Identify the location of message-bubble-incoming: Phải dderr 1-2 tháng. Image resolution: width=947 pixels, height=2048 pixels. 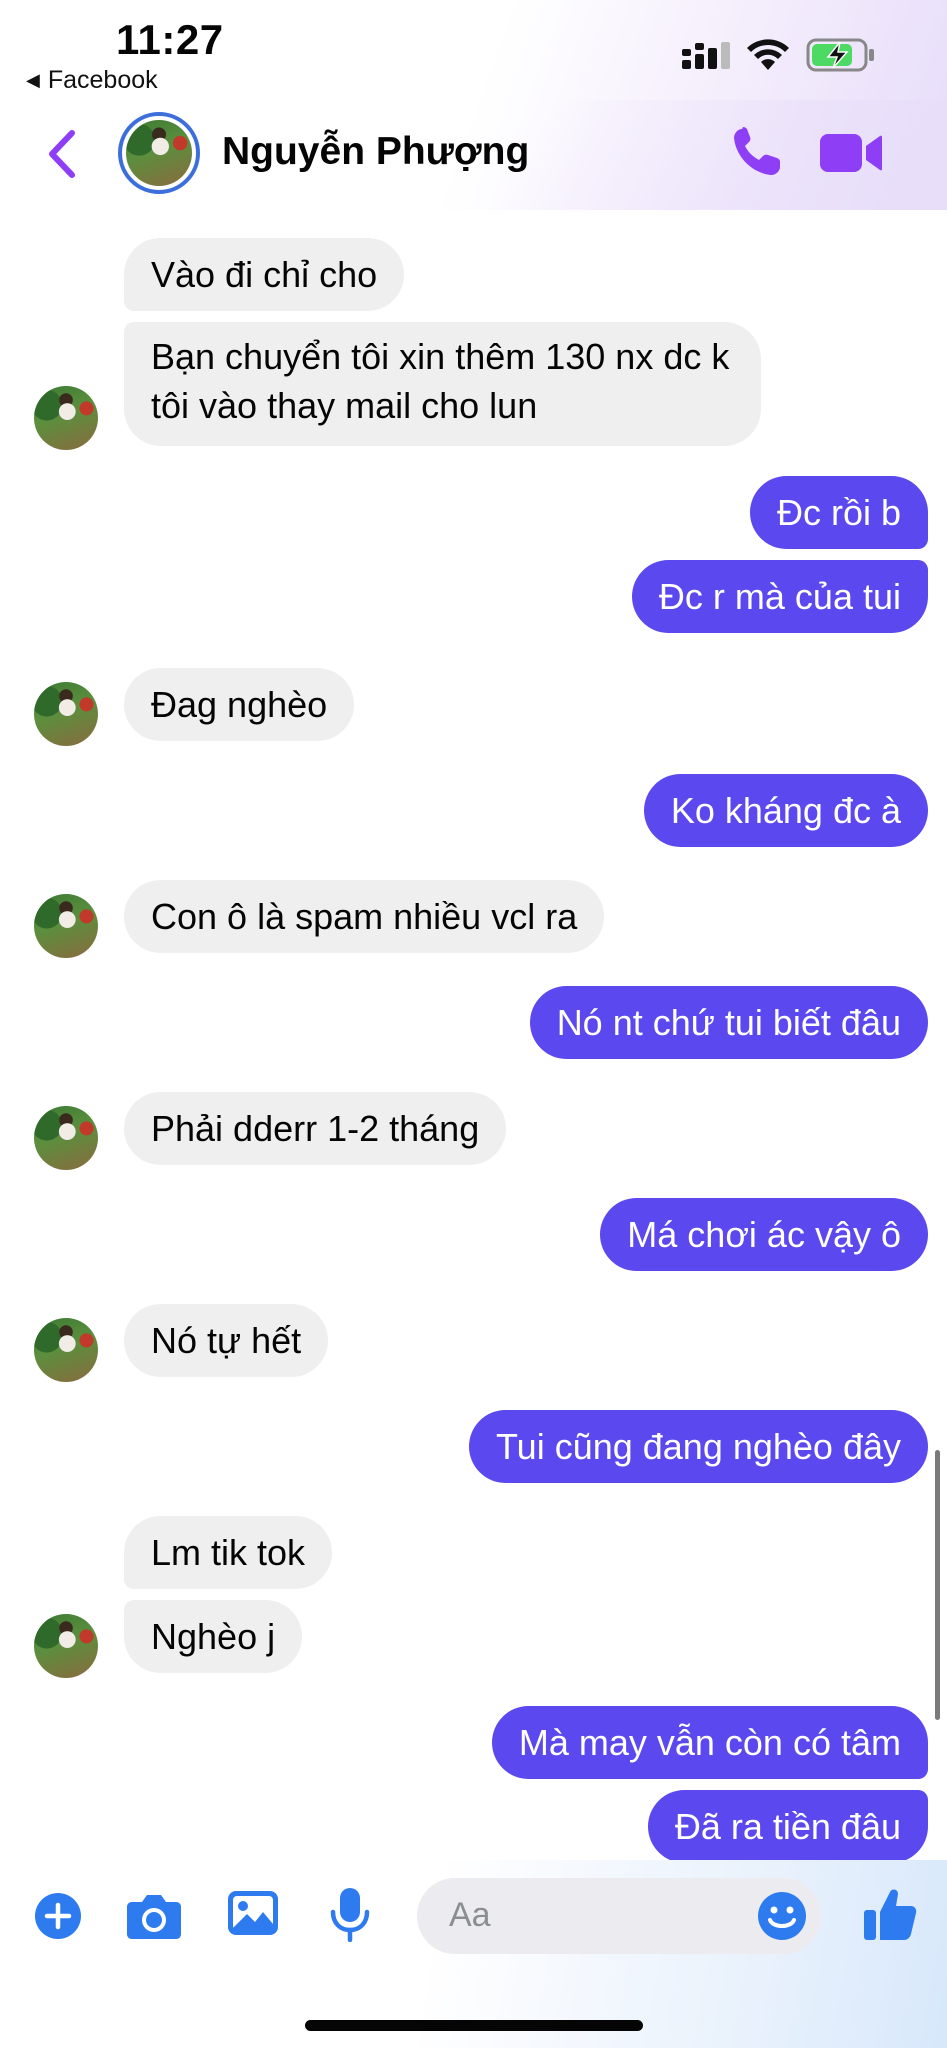
(315, 1128).